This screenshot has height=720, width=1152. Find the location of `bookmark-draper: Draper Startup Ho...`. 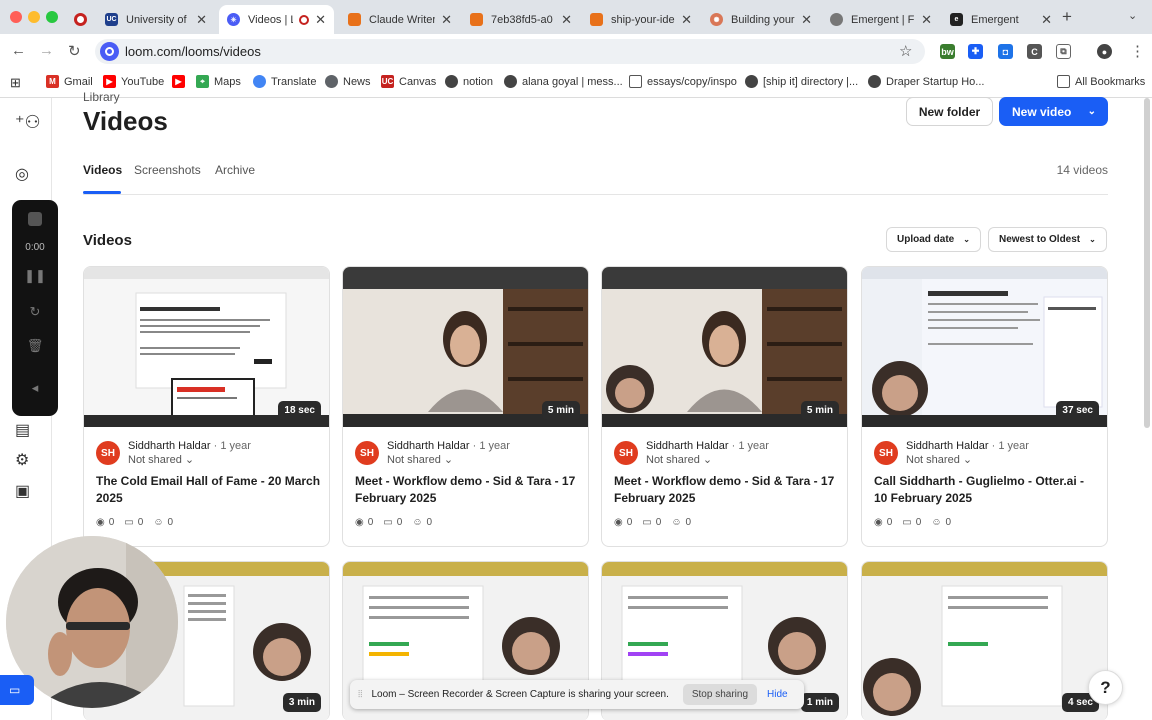

bookmark-draper: Draper Startup Ho... is located at coordinates (926, 81).